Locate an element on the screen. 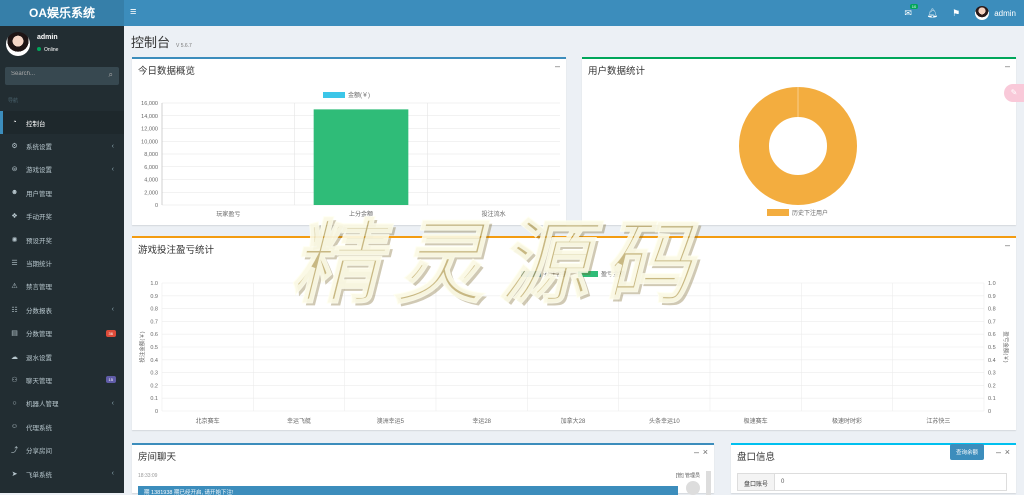  sidebar-item: ☻ 用户管理 is located at coordinates (62, 192).